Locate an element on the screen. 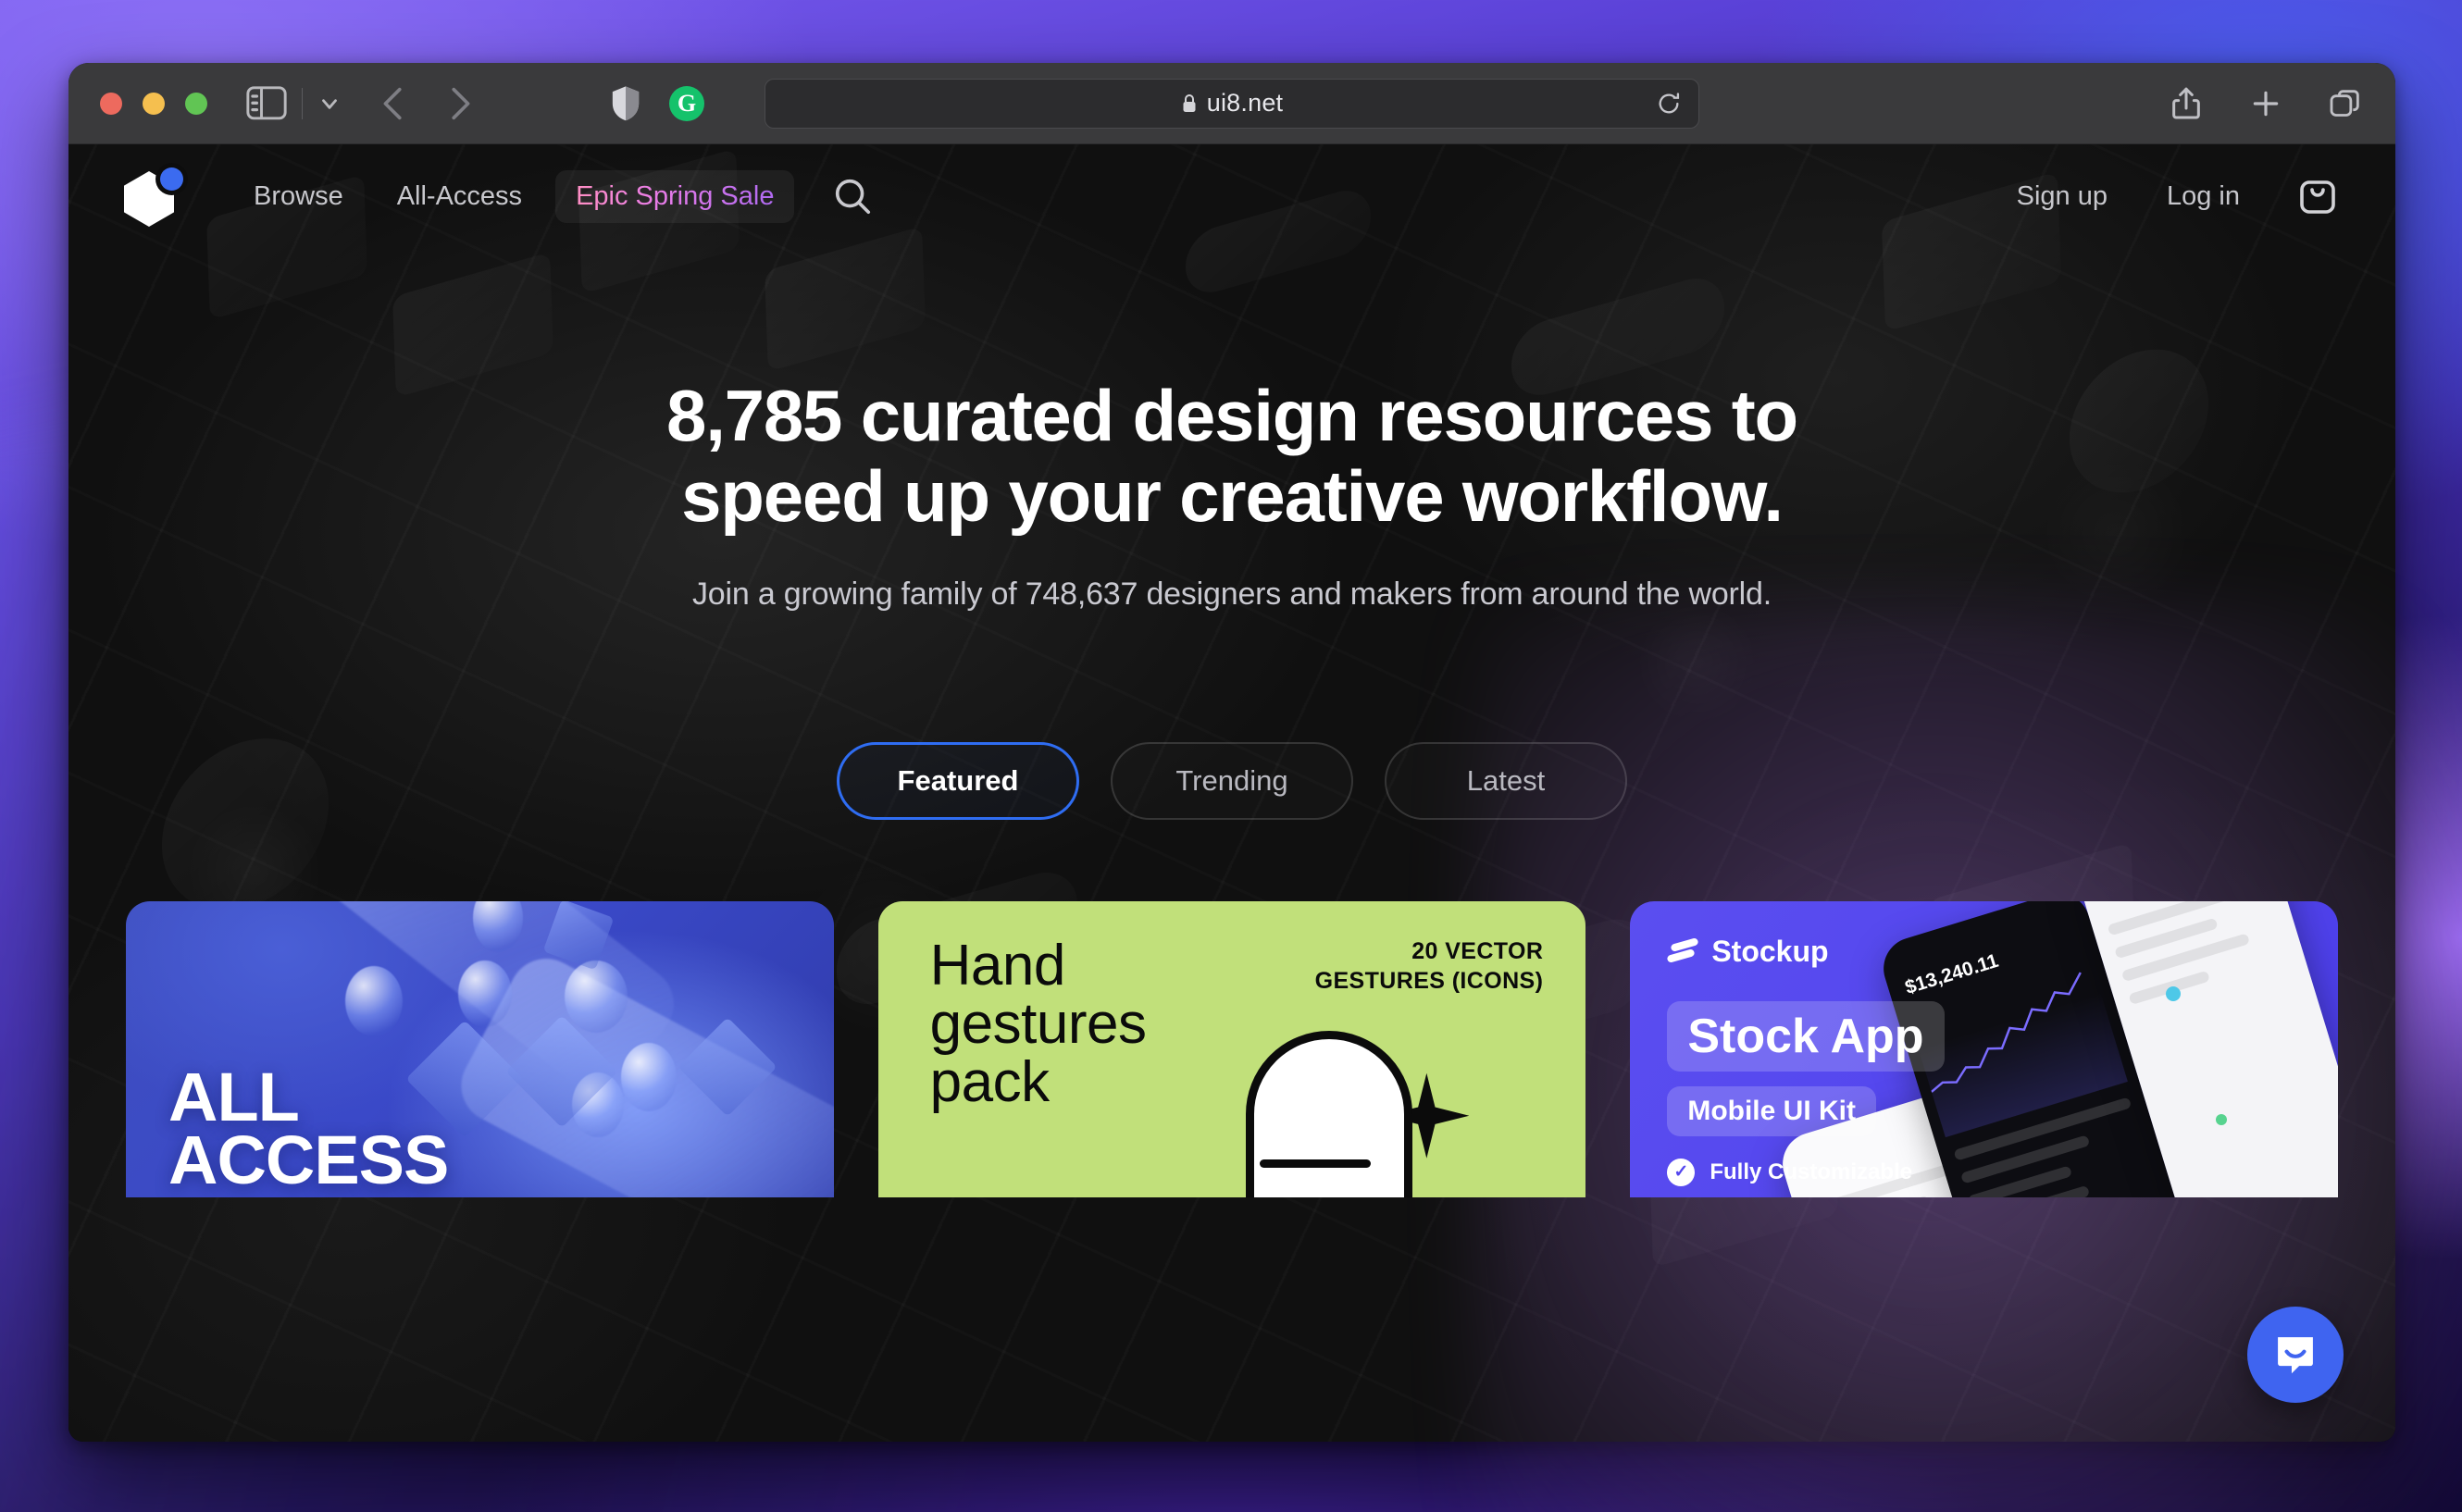  card-all-access-title-line2: ACCESS is located at coordinates (308, 1159).